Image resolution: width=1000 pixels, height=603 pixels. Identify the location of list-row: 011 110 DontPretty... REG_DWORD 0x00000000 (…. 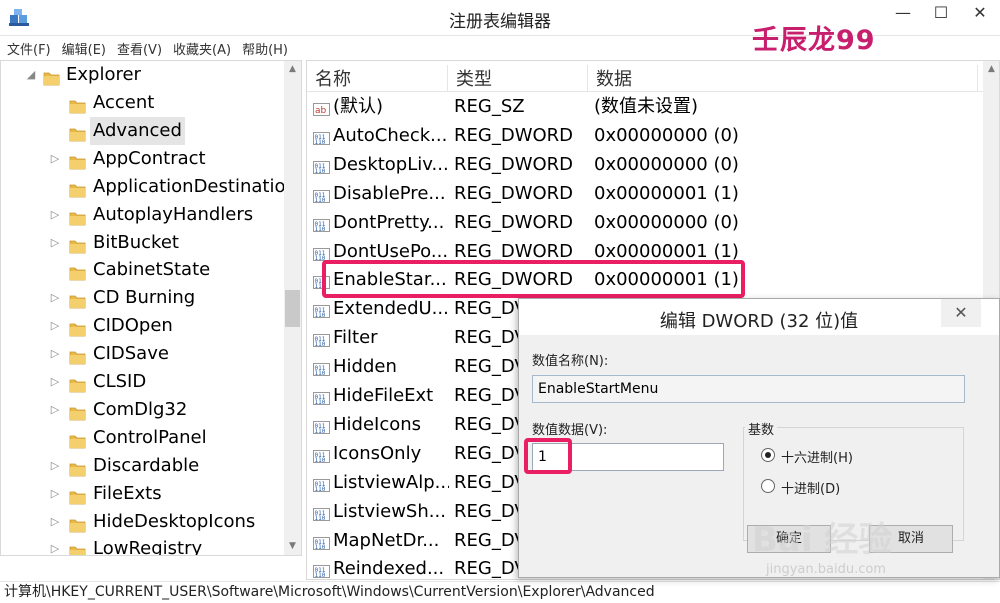
(647, 222).